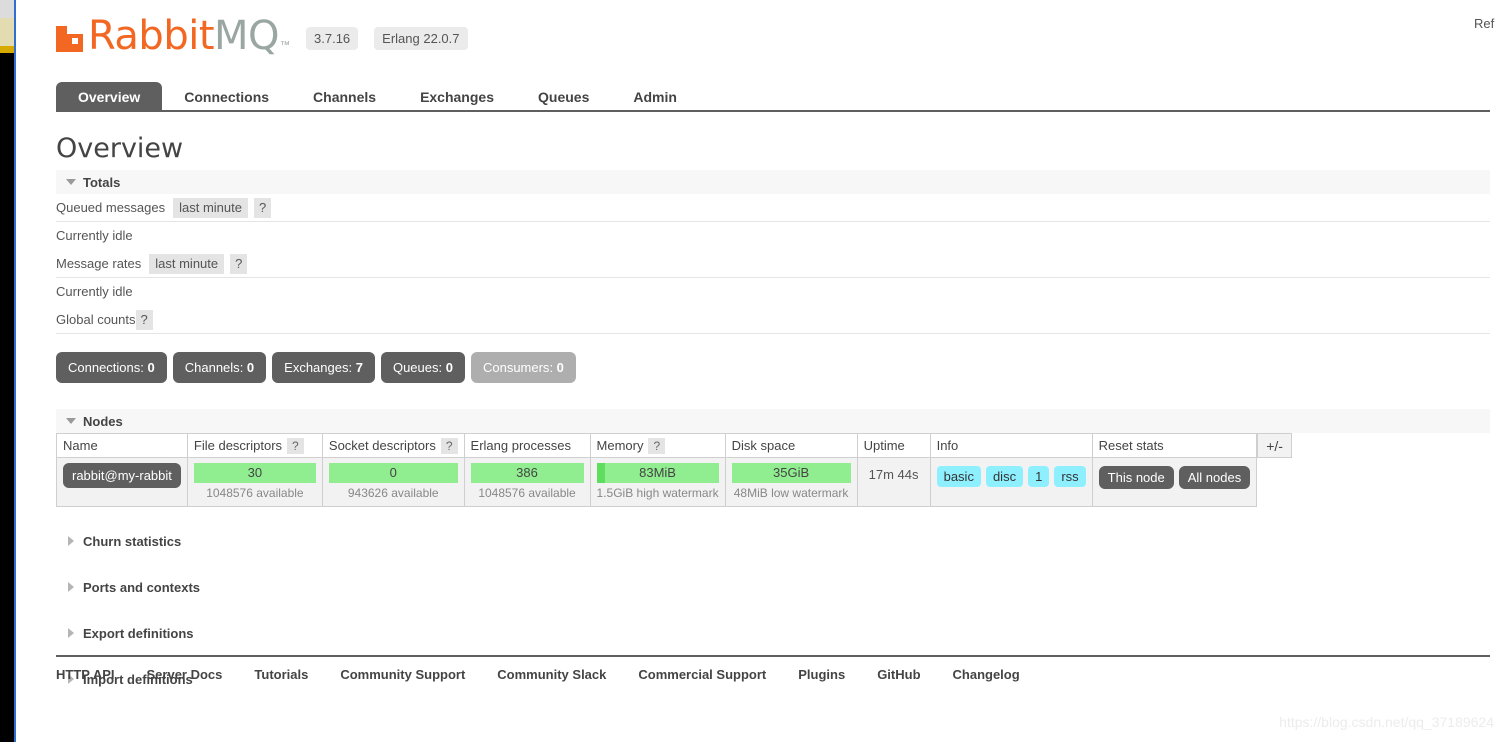 The image size is (1498, 742). Describe the element at coordinates (247, 36) in the screenshot. I see `logo-text-mq: MQ` at that location.